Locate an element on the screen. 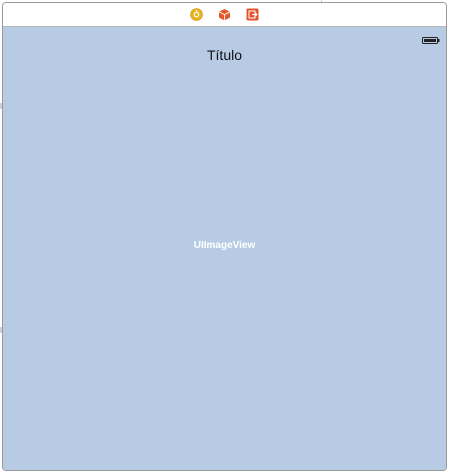 The image size is (450, 474). view-controller-icon is located at coordinates (197, 15).